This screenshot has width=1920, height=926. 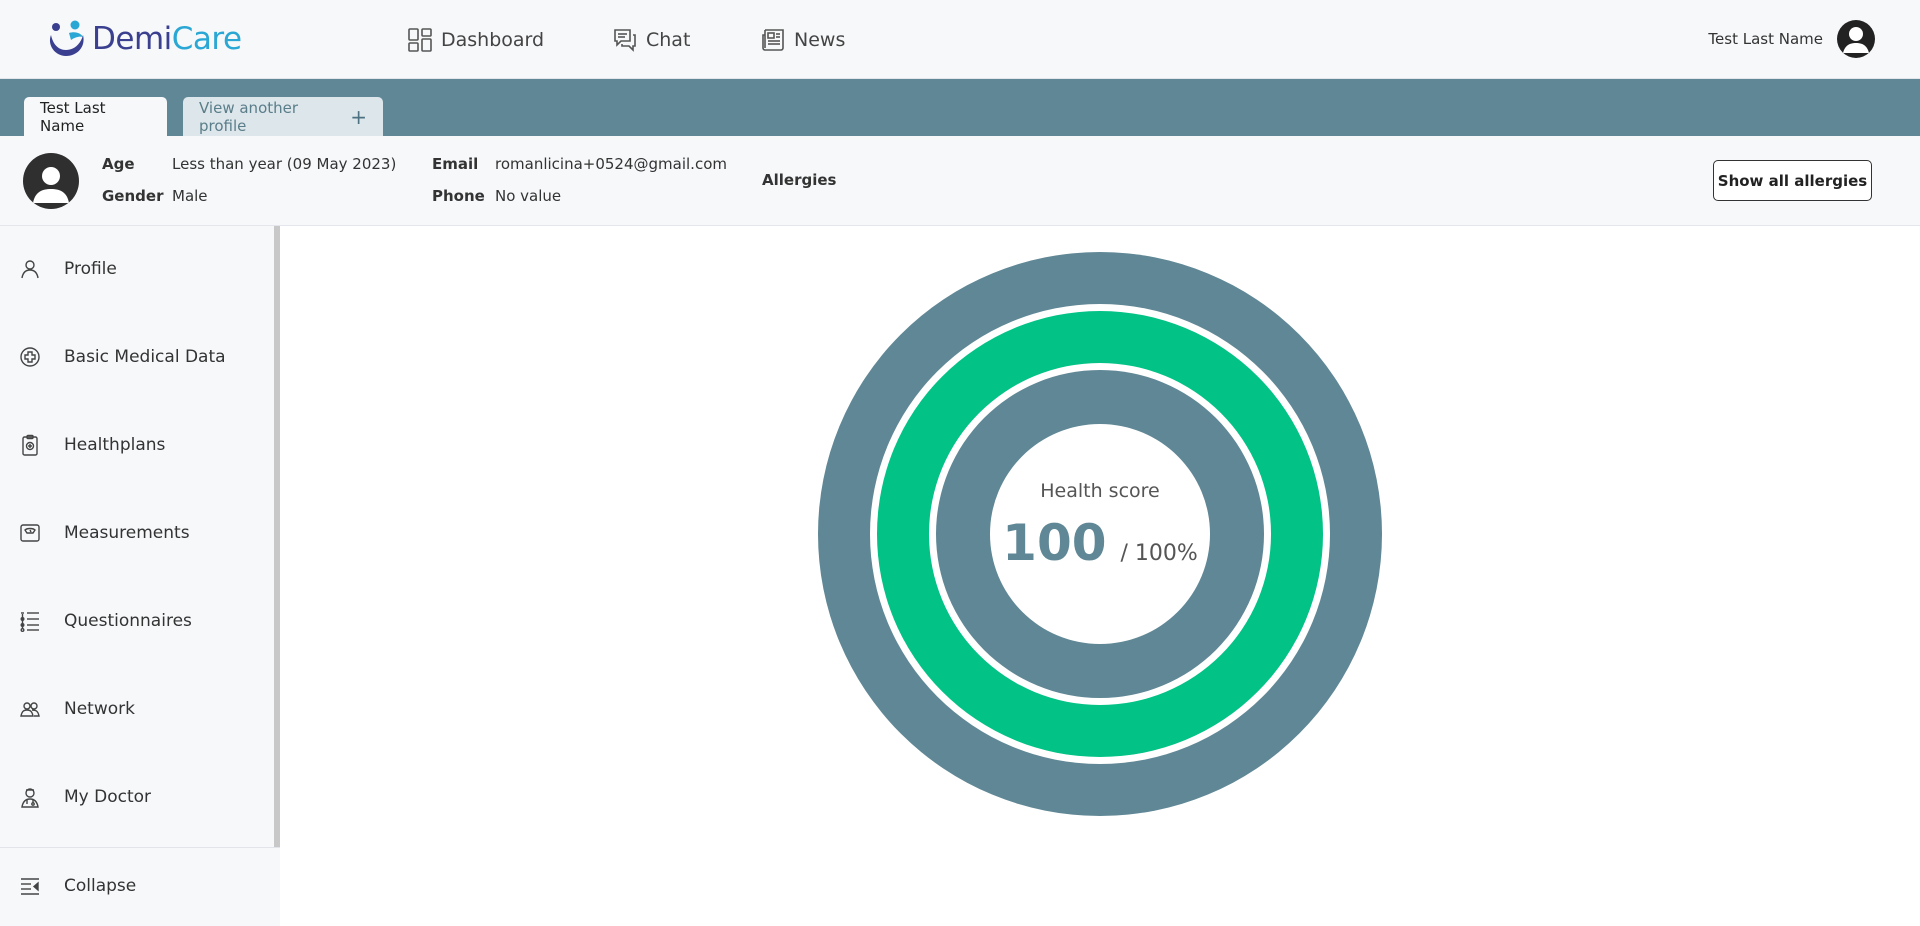 I want to click on sidebar-item-healthplans: Healthplans, so click(x=137, y=445).